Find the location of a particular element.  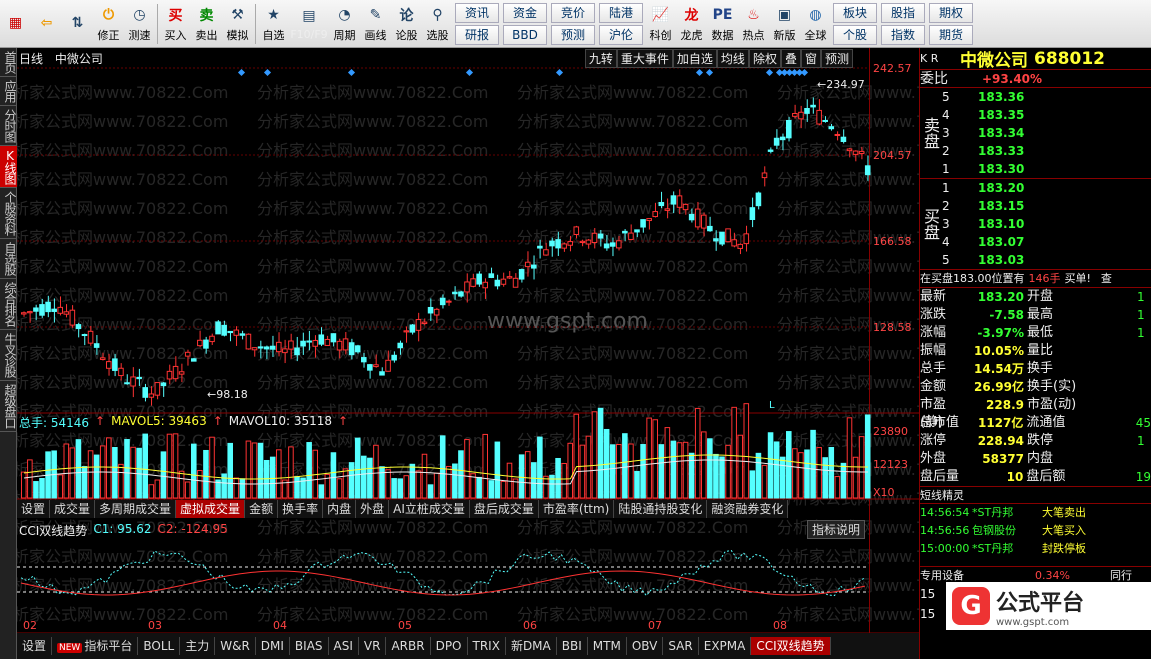

leftnav-item-0: 首页 is located at coordinates (8, 62).